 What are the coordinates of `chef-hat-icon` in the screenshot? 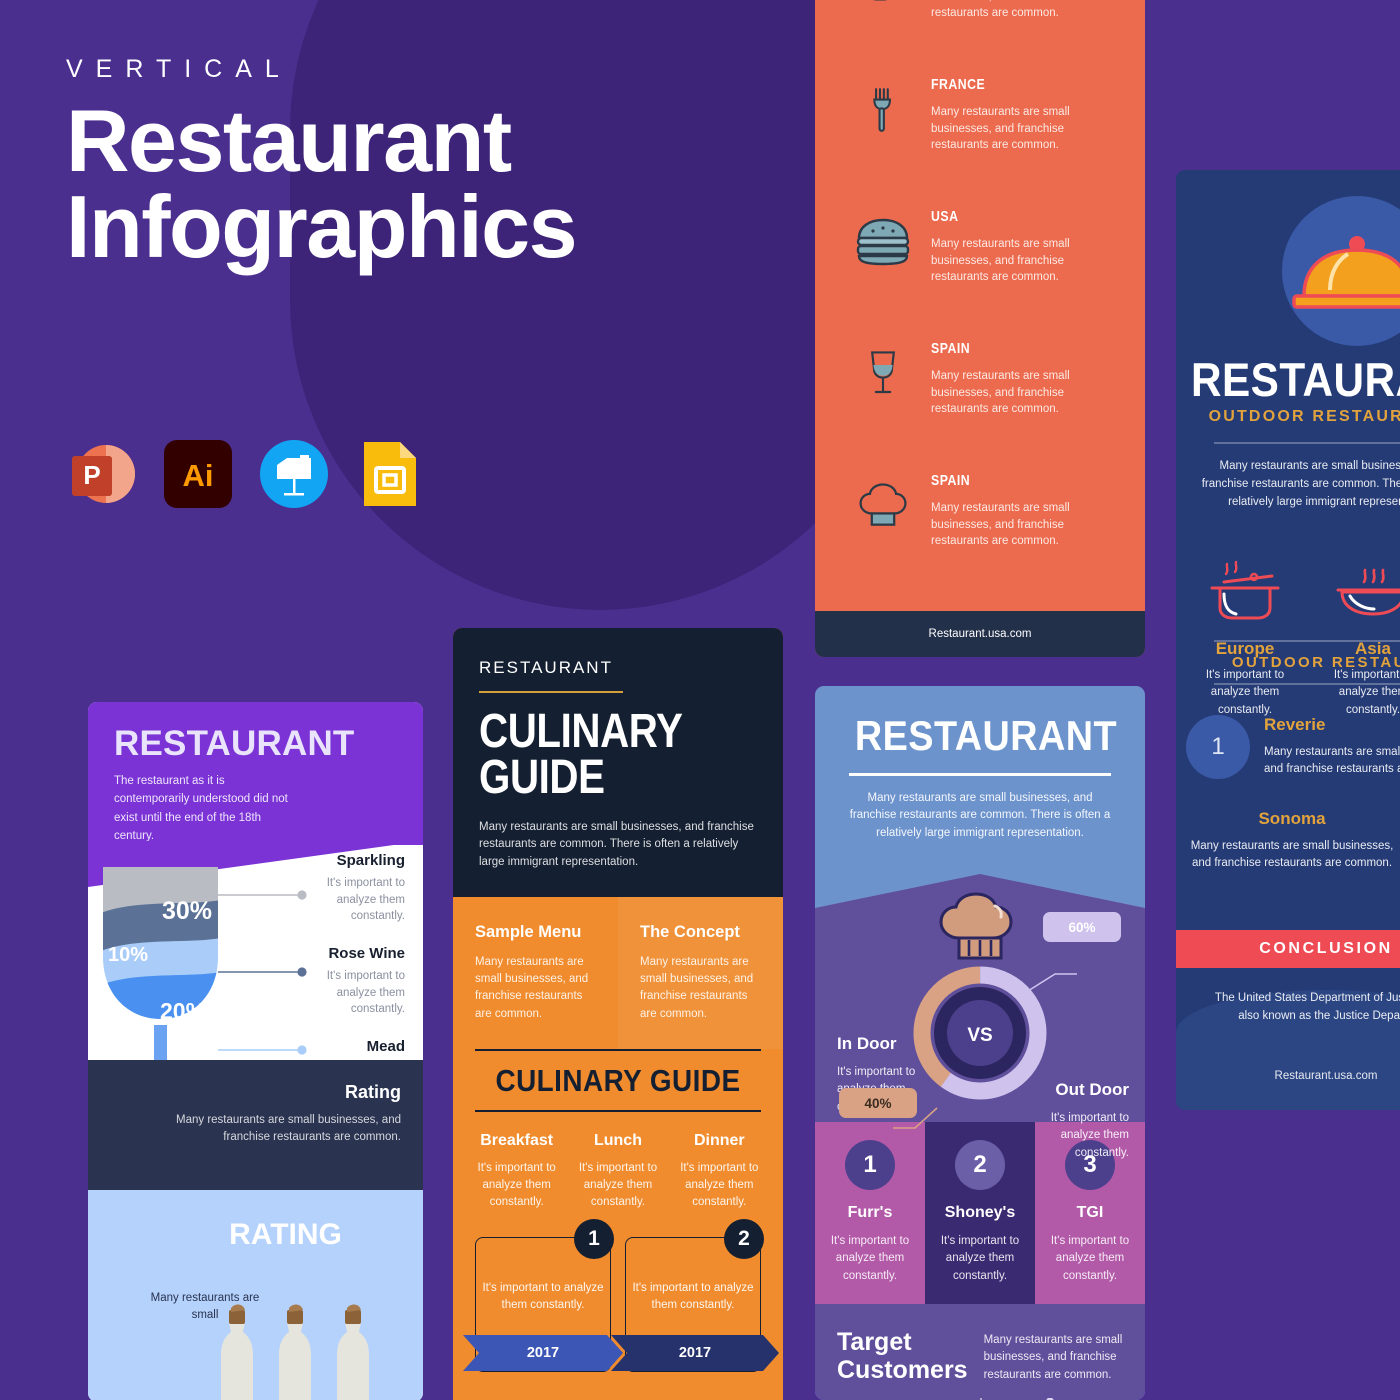 It's located at (883, 506).